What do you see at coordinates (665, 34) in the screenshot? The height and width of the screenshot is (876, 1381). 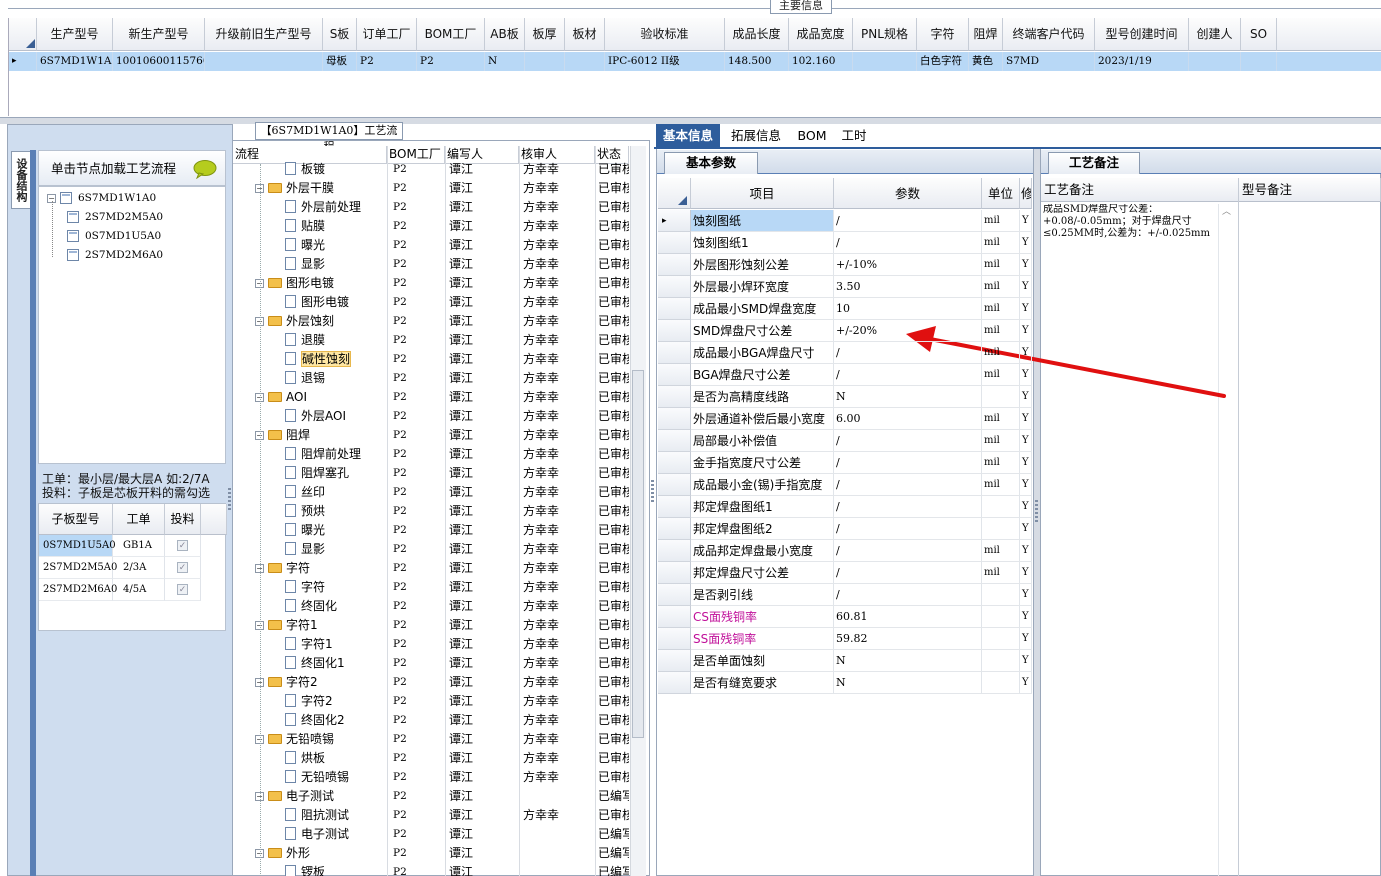 I see `top-col-header: 验收标准` at bounding box center [665, 34].